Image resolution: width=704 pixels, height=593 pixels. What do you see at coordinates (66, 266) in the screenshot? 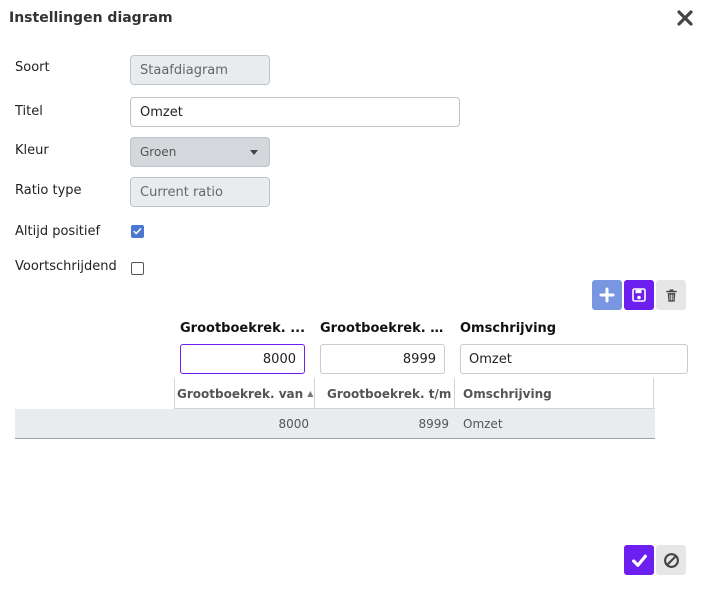
I see `voortschrijdend-label: Voortschrijdend` at bounding box center [66, 266].